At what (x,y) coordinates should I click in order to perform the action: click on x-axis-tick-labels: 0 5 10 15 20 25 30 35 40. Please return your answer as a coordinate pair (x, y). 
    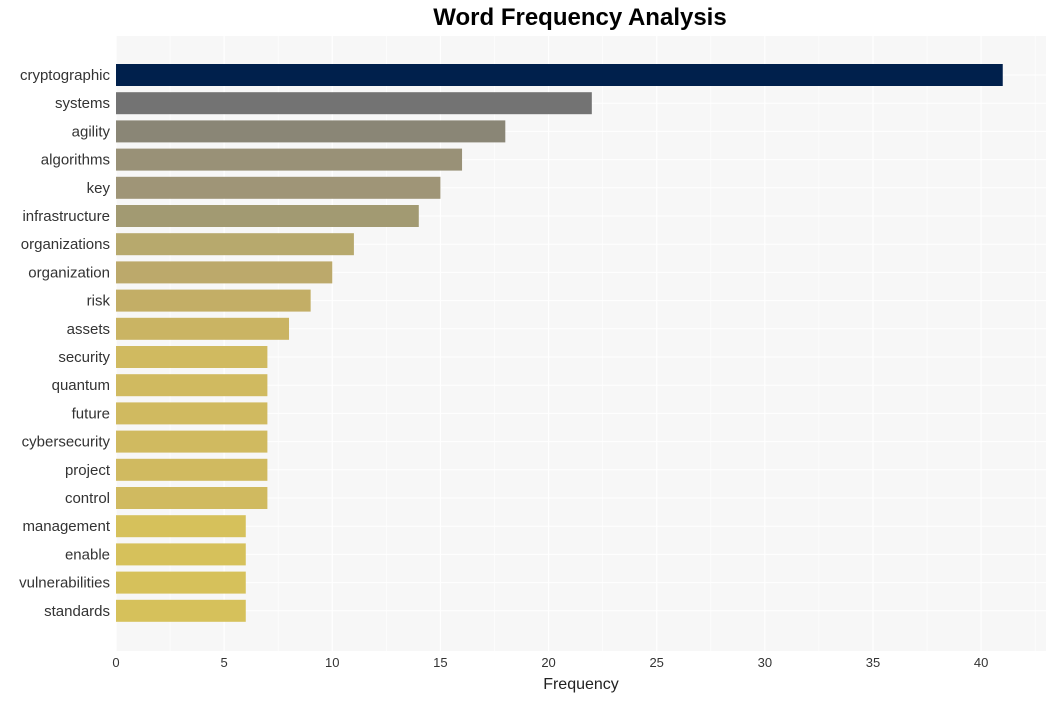
    Looking at the image, I should click on (550, 662).